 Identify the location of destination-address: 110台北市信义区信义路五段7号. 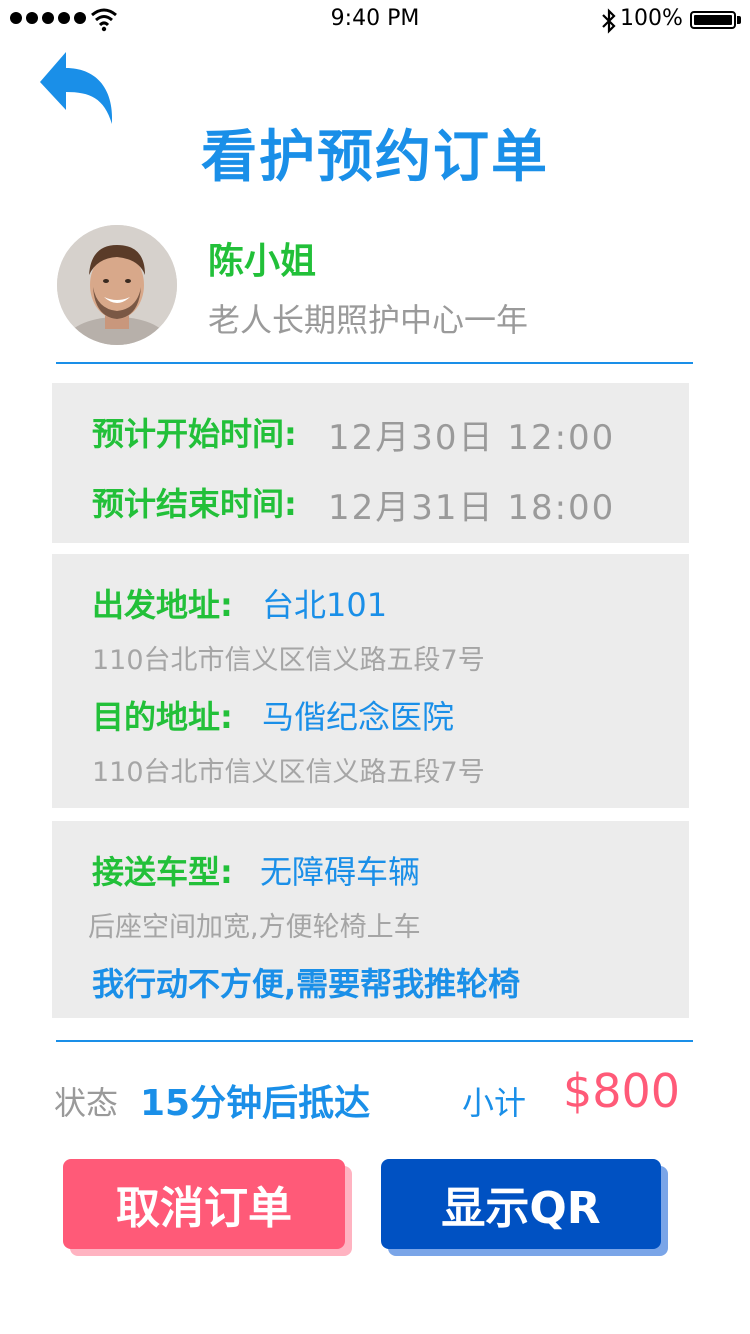
(288, 772).